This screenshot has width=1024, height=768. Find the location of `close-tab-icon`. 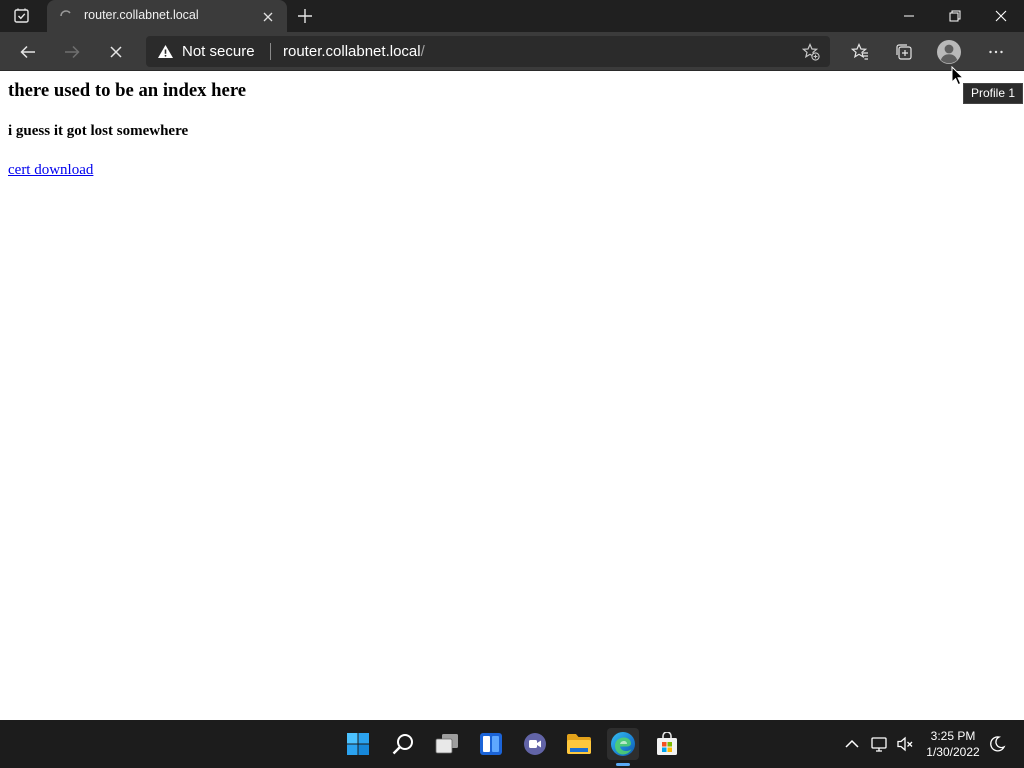

close-tab-icon is located at coordinates (268, 16).